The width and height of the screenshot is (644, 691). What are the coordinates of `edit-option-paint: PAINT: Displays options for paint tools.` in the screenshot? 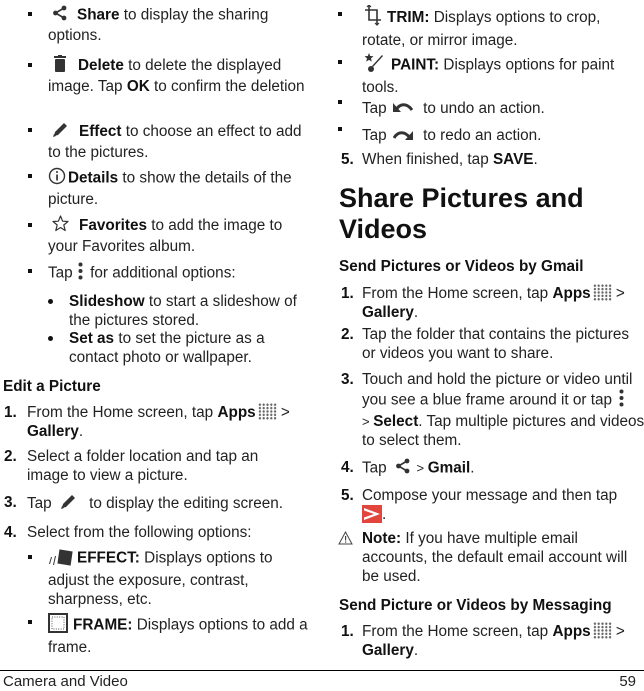 It's located at (503, 75).